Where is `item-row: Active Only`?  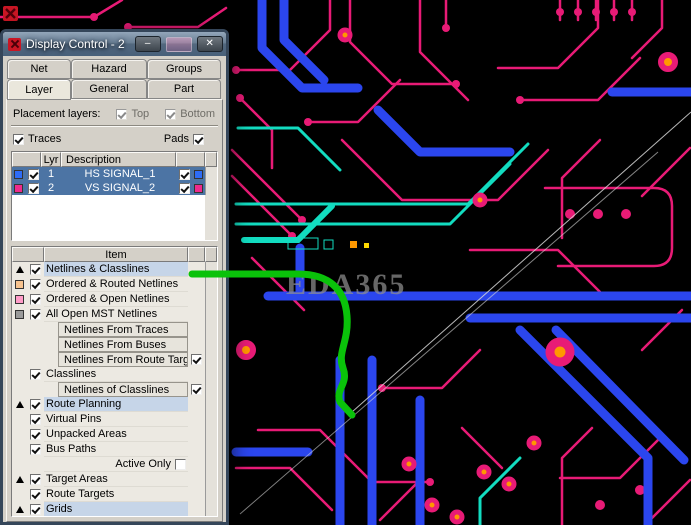 item-row: Active Only is located at coordinates (114, 464).